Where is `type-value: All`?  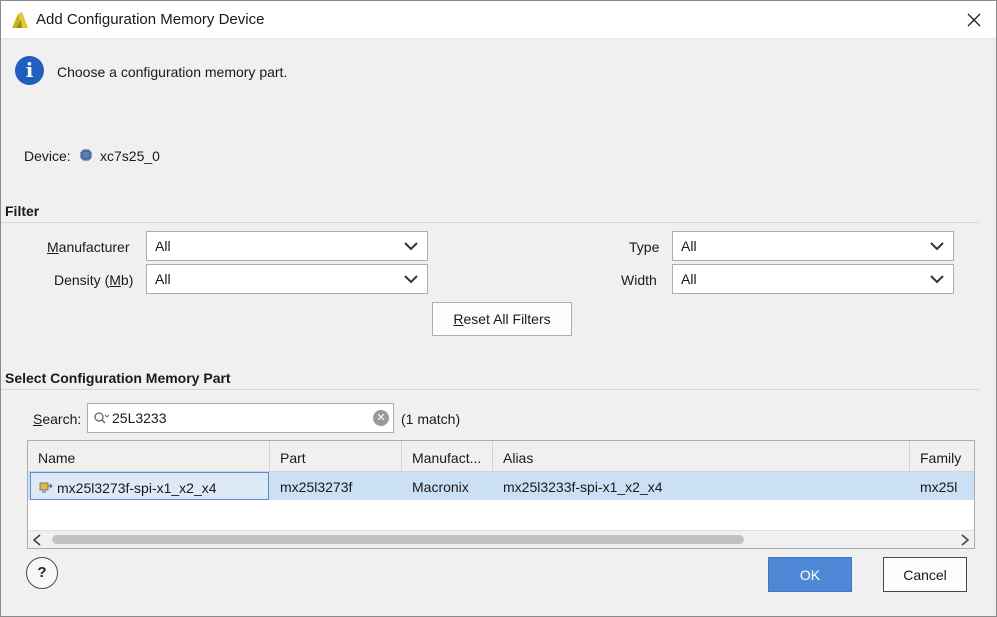
type-value: All is located at coordinates (689, 246).